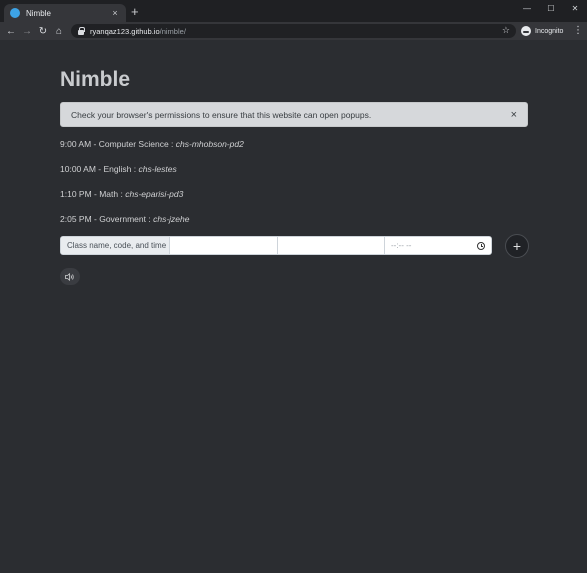  I want to click on class-time: 2:05 PM, so click(76, 219).